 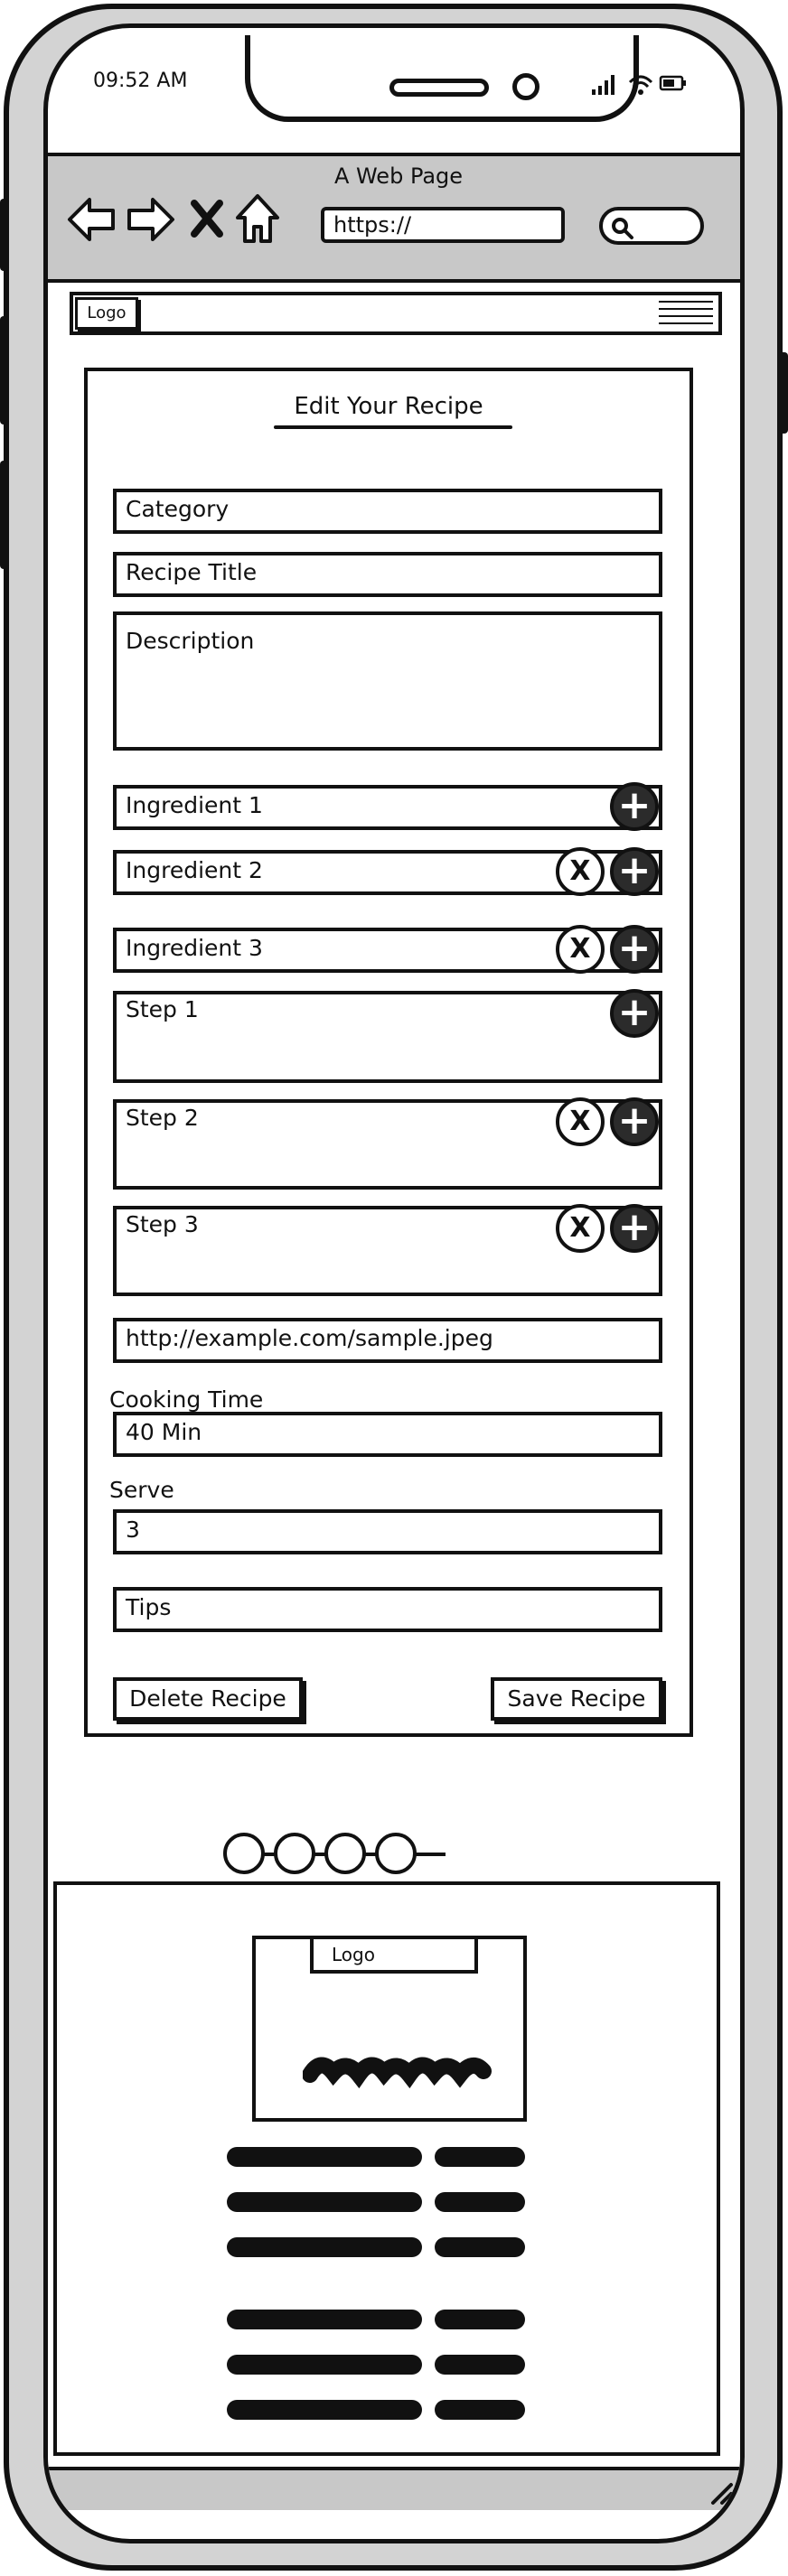 I want to click on hamburger-menu-icon, so click(x=684, y=313).